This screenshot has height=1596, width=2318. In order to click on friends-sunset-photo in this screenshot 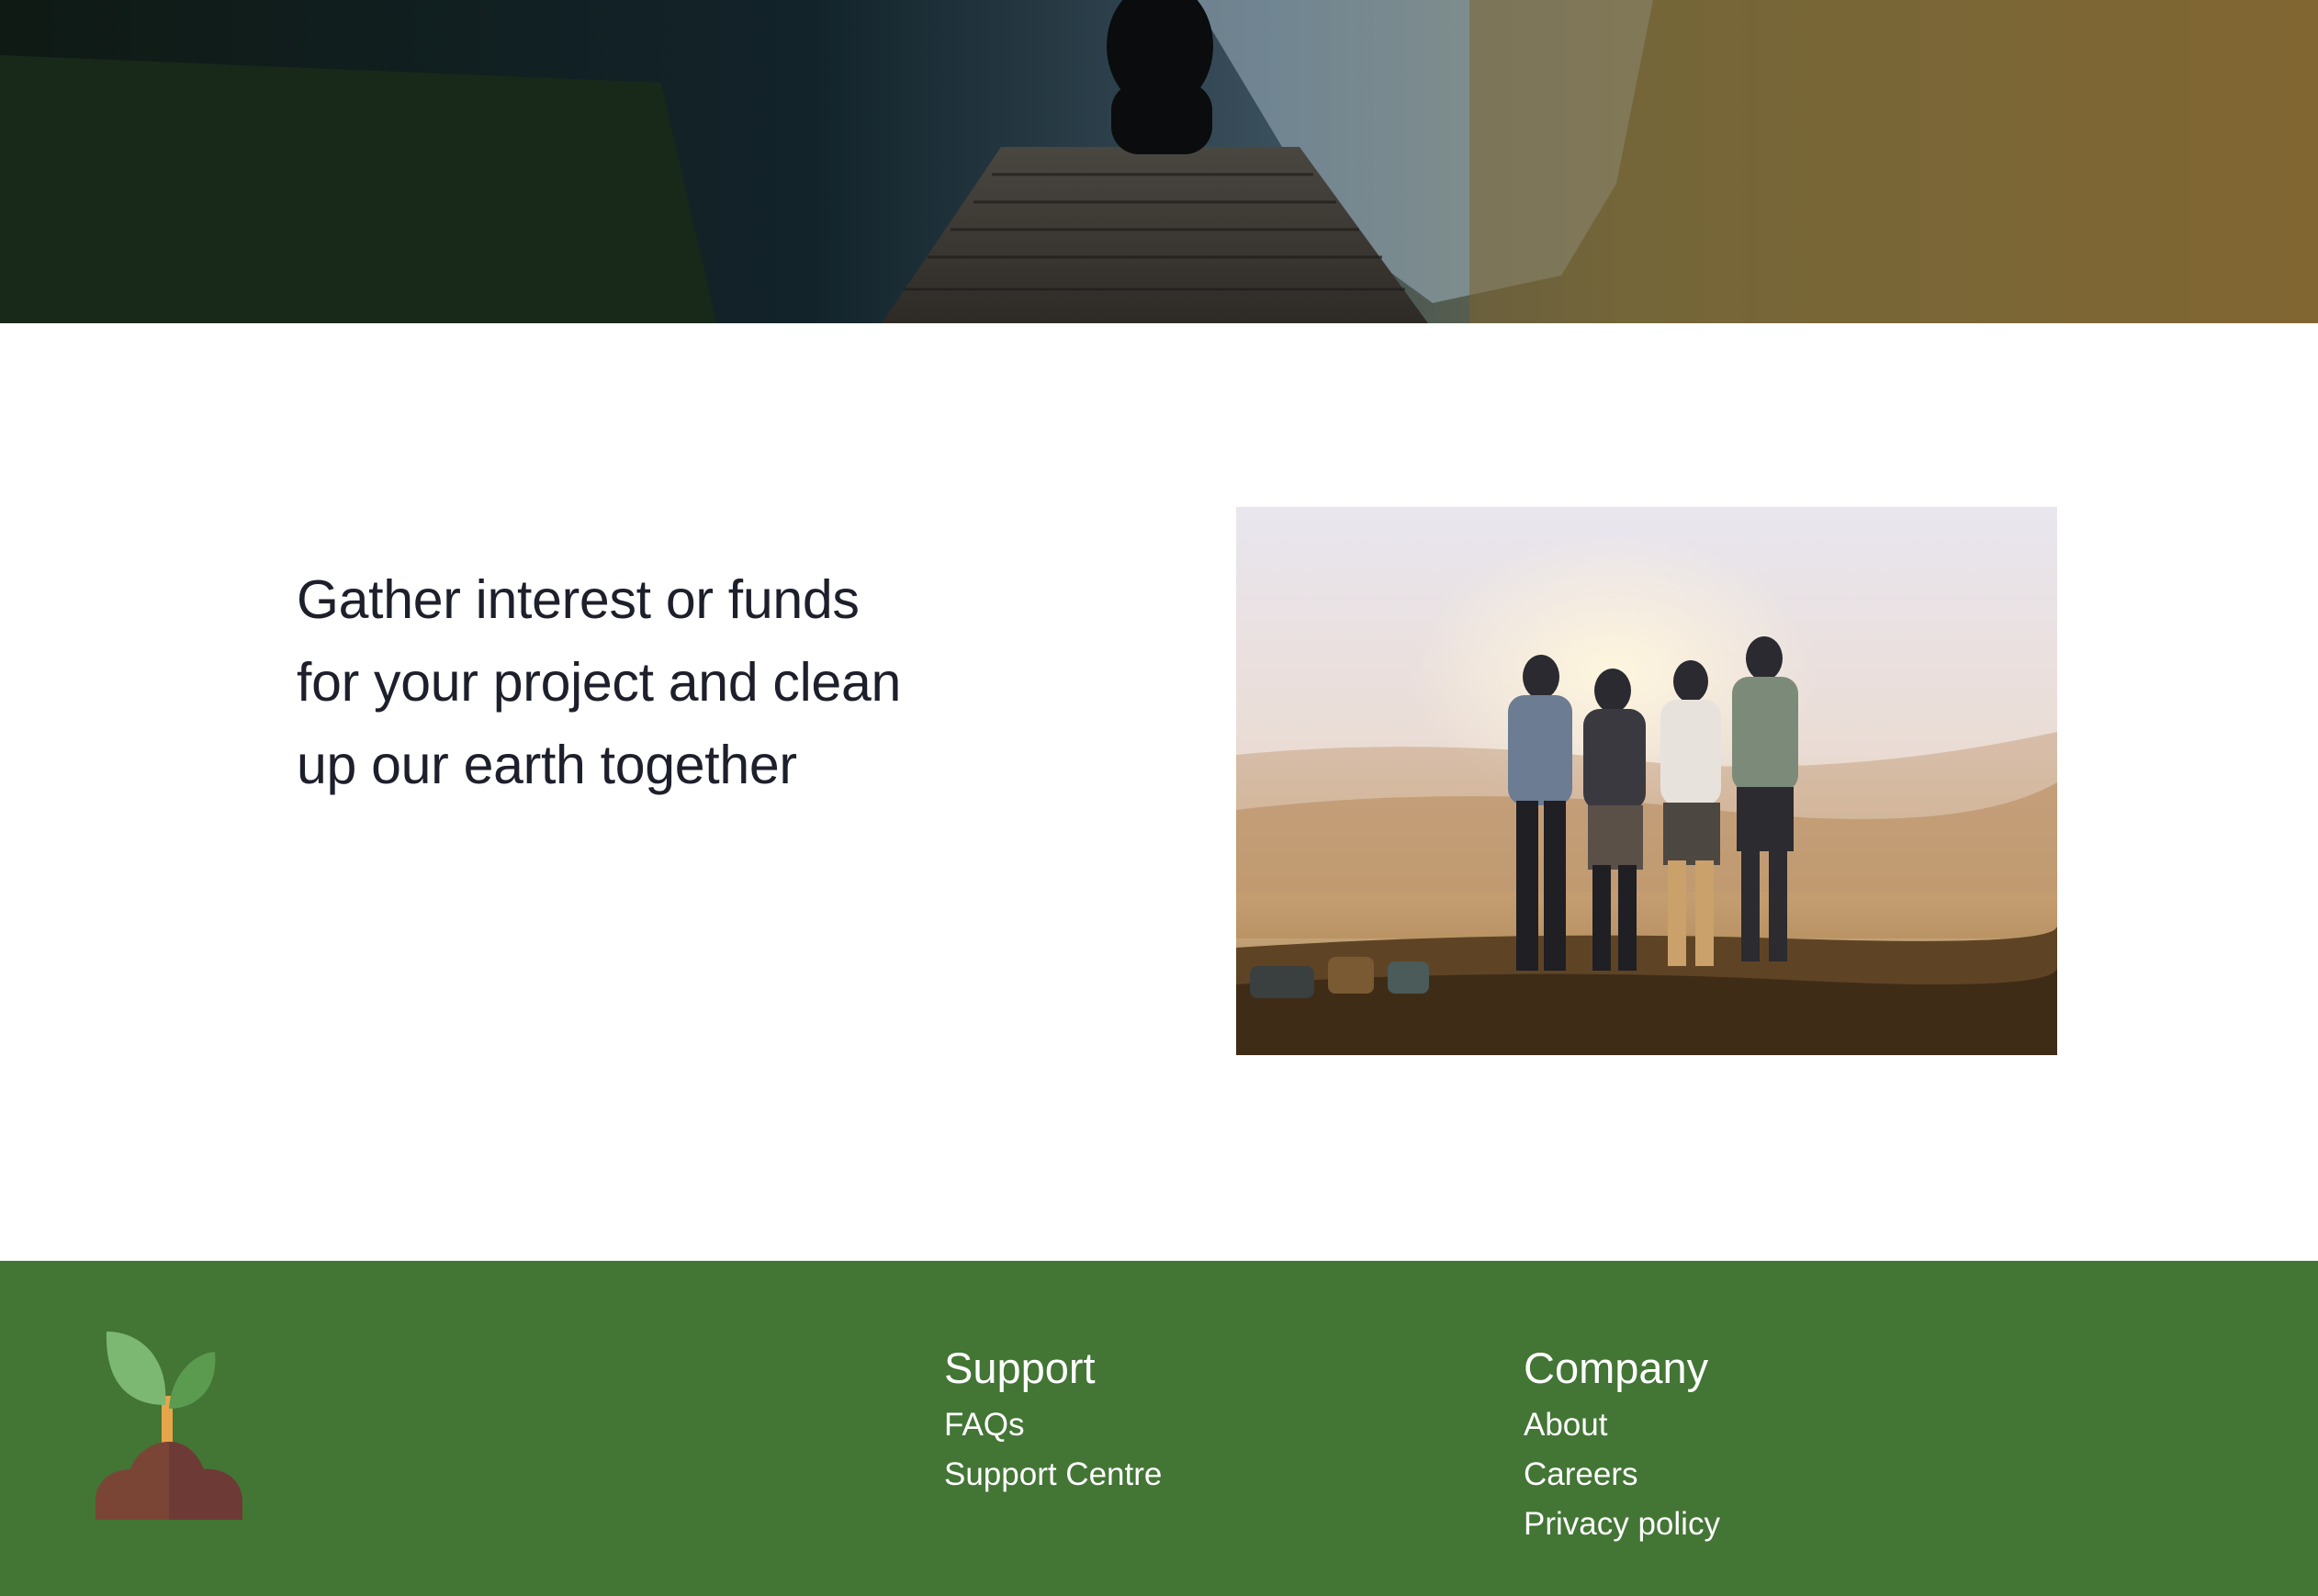, I will do `click(1646, 781)`.